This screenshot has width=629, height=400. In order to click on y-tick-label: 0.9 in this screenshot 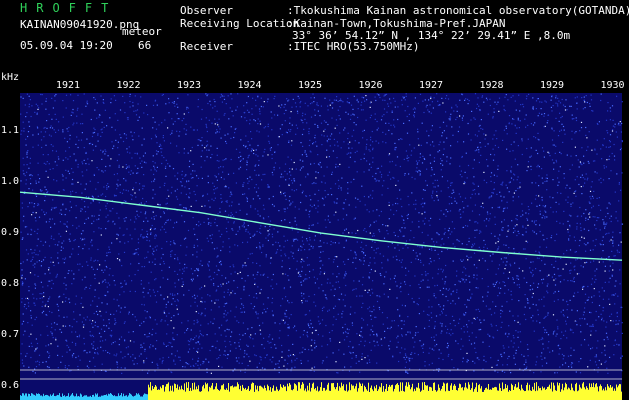, I will do `click(10, 233)`.